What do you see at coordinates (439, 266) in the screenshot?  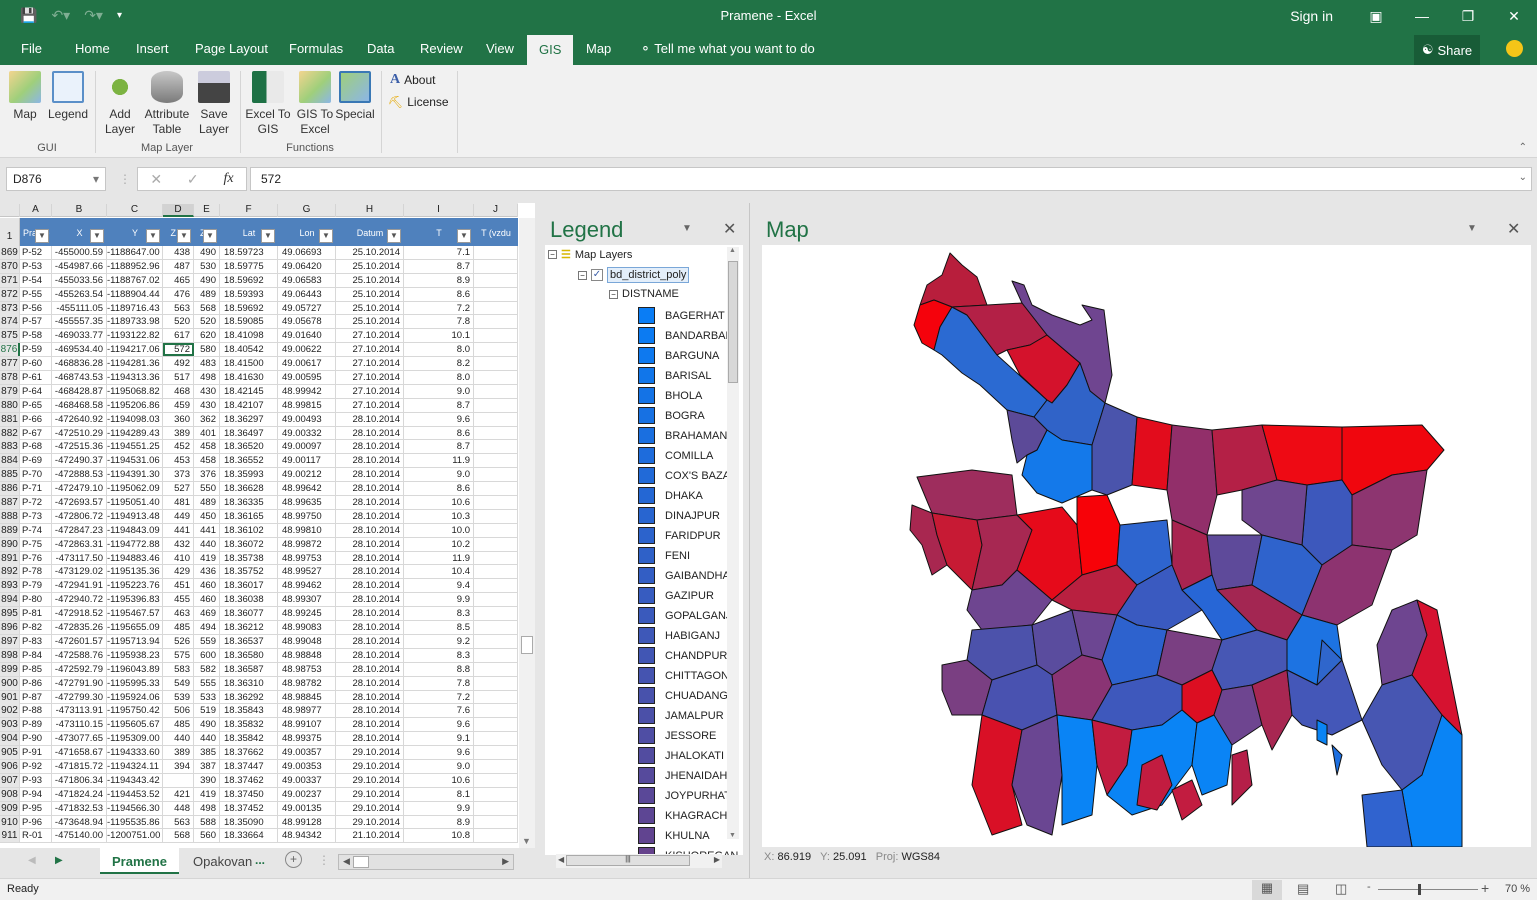 I see `cell: 8.7` at bounding box center [439, 266].